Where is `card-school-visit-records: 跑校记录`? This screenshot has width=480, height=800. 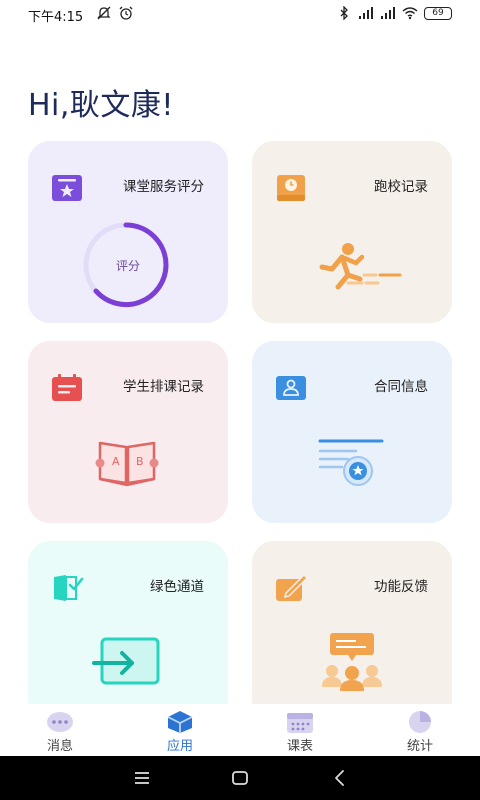 card-school-visit-records: 跑校记录 is located at coordinates (352, 232).